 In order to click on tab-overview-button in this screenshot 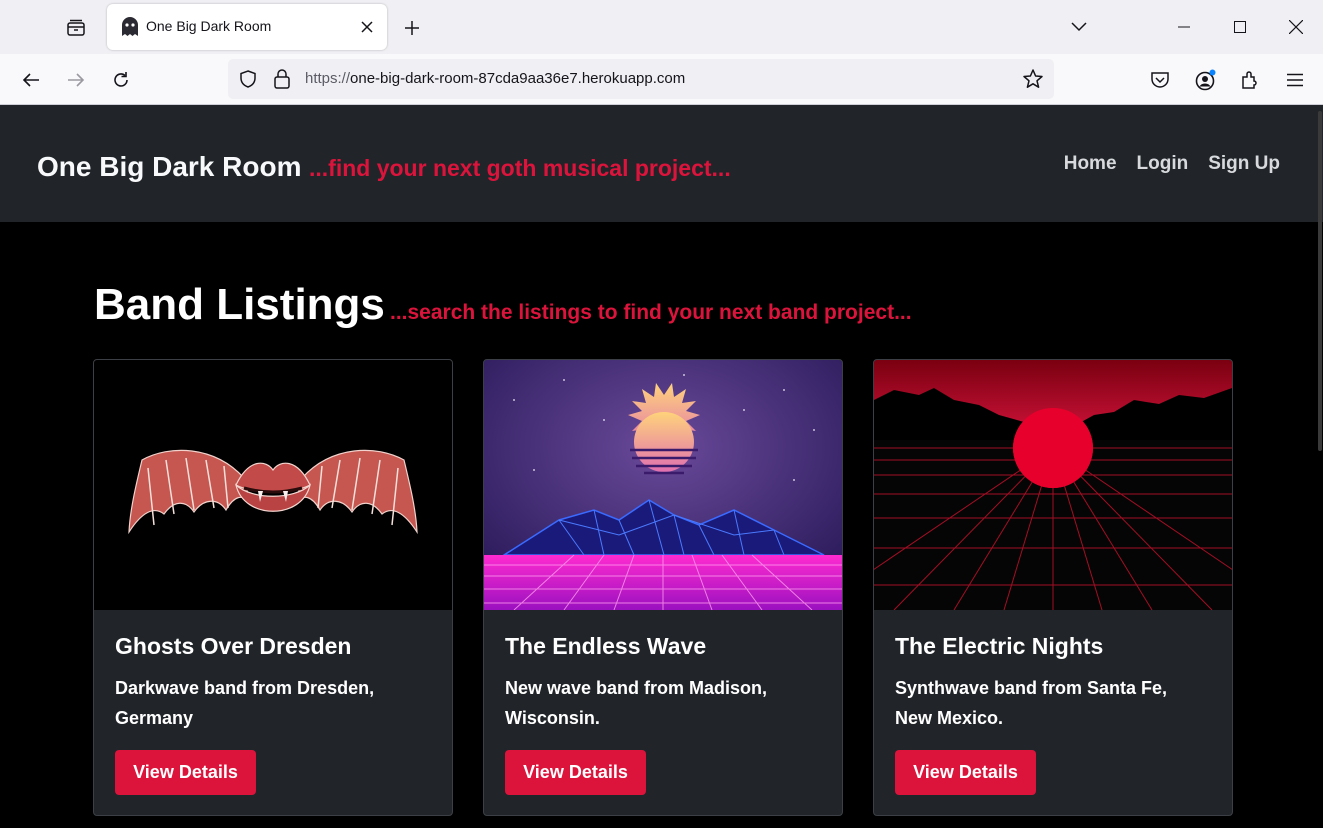, I will do `click(76, 28)`.